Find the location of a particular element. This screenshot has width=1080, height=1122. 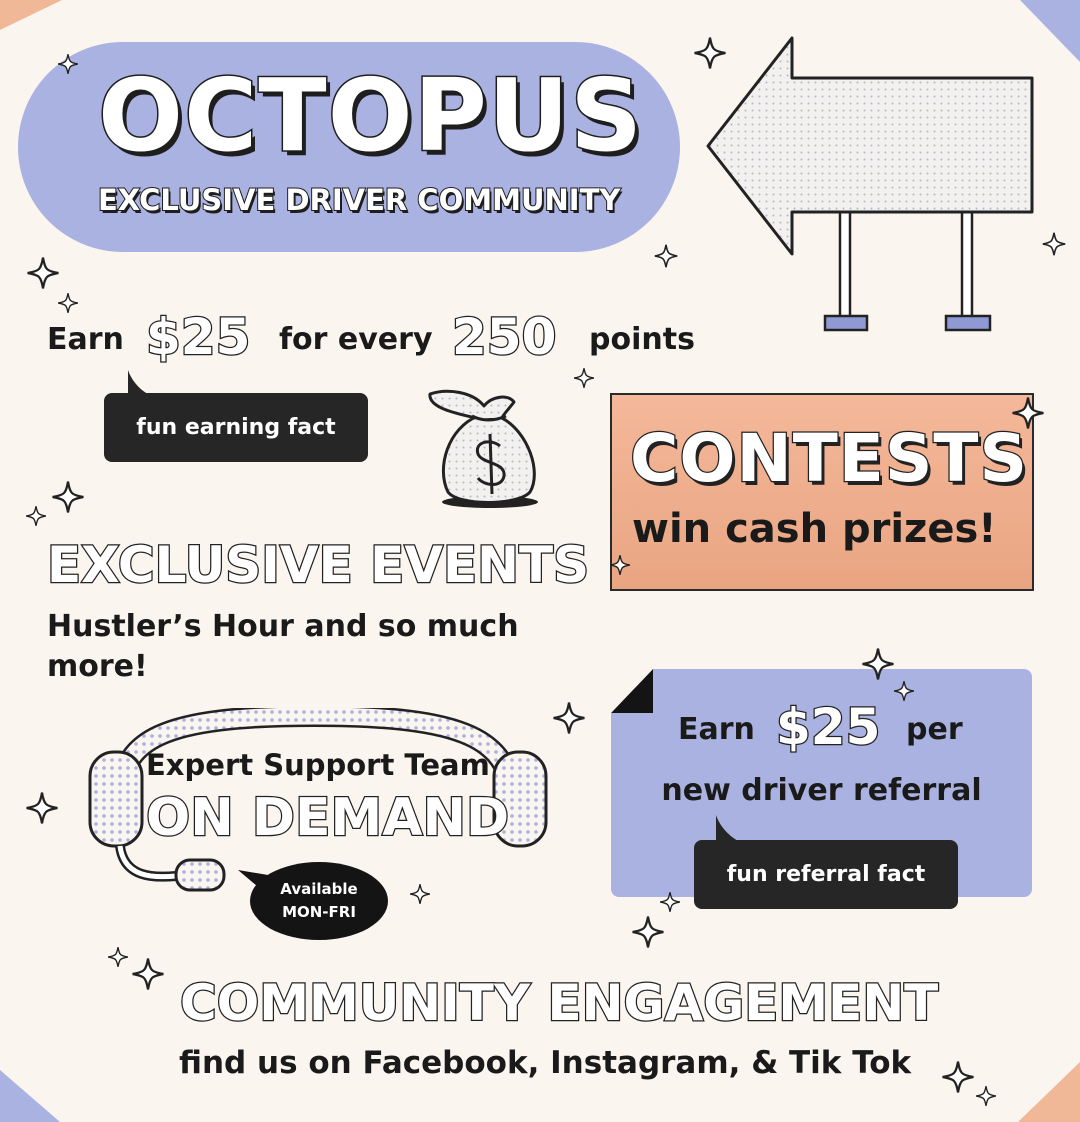

contests-title: CONTESTS is located at coordinates (828, 459).